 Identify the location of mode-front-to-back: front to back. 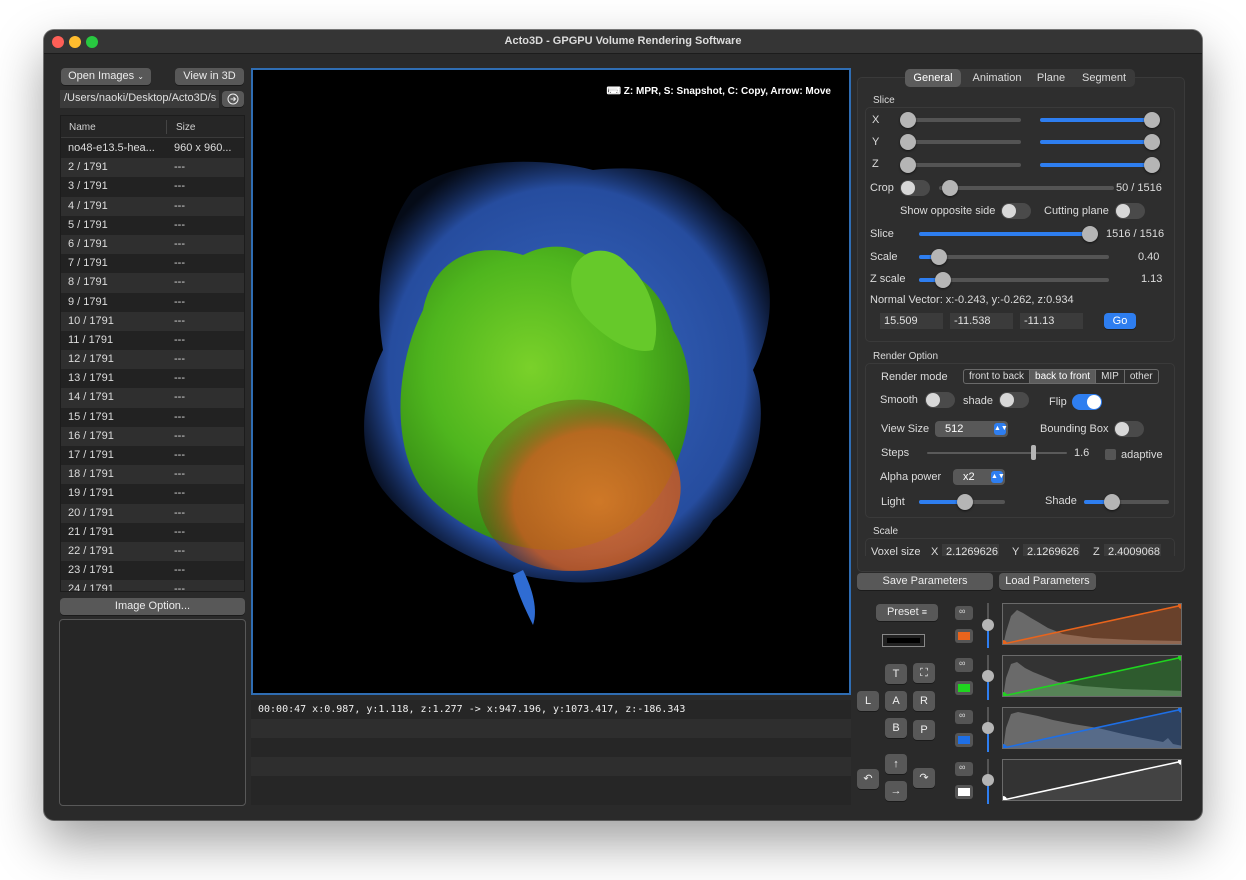
(997, 376).